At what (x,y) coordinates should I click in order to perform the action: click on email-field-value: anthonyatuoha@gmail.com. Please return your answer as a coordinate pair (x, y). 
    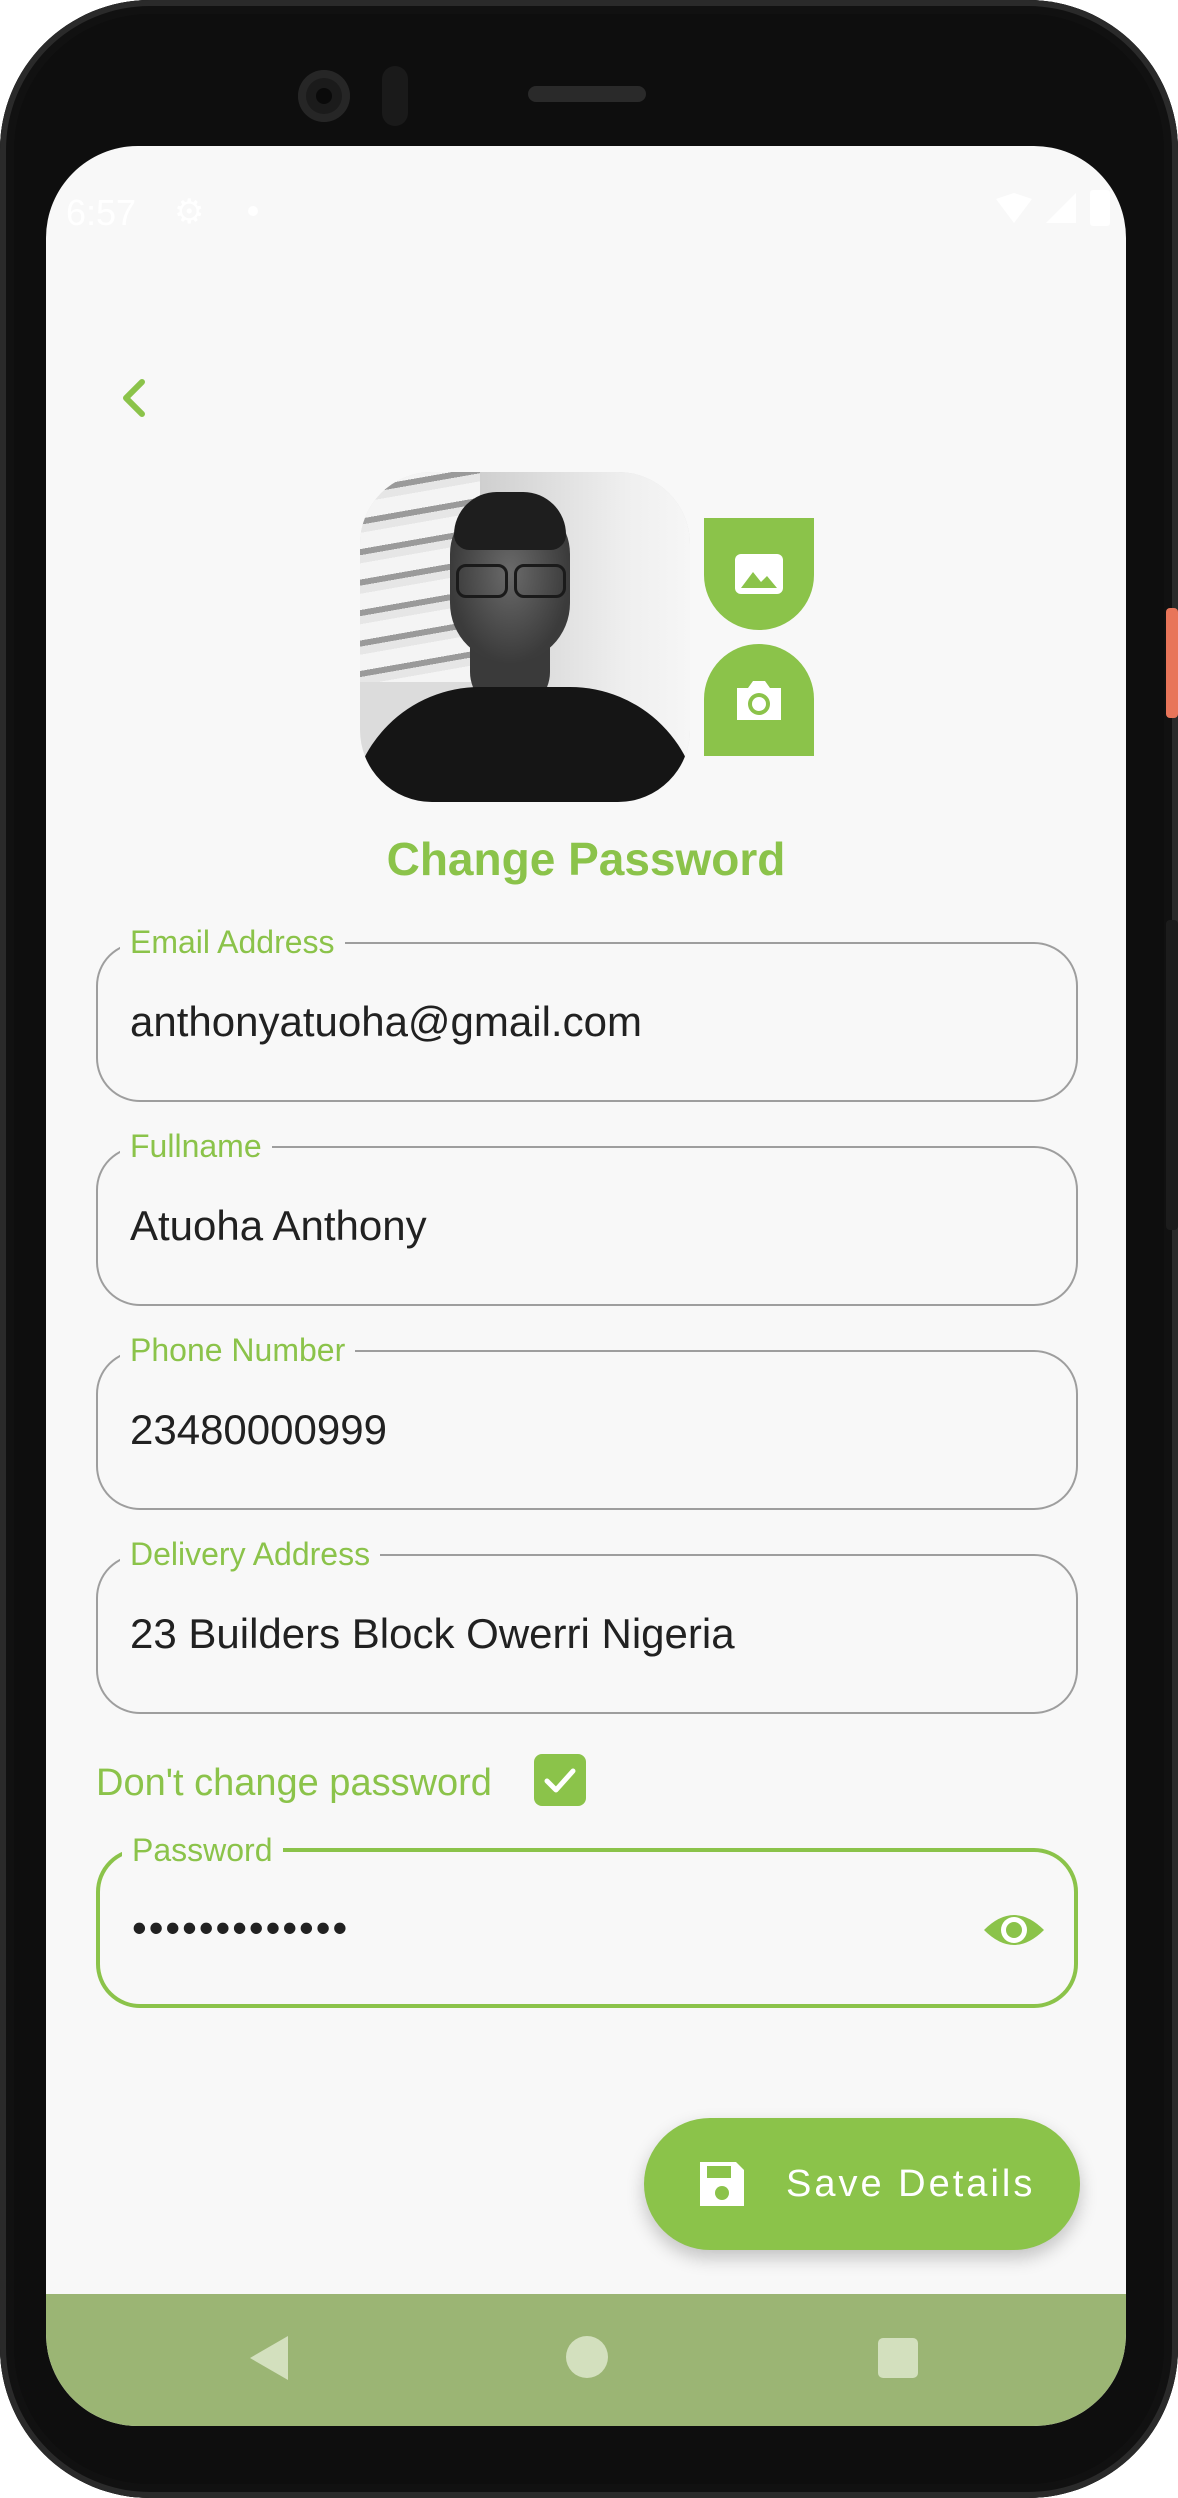
    Looking at the image, I should click on (386, 1022).